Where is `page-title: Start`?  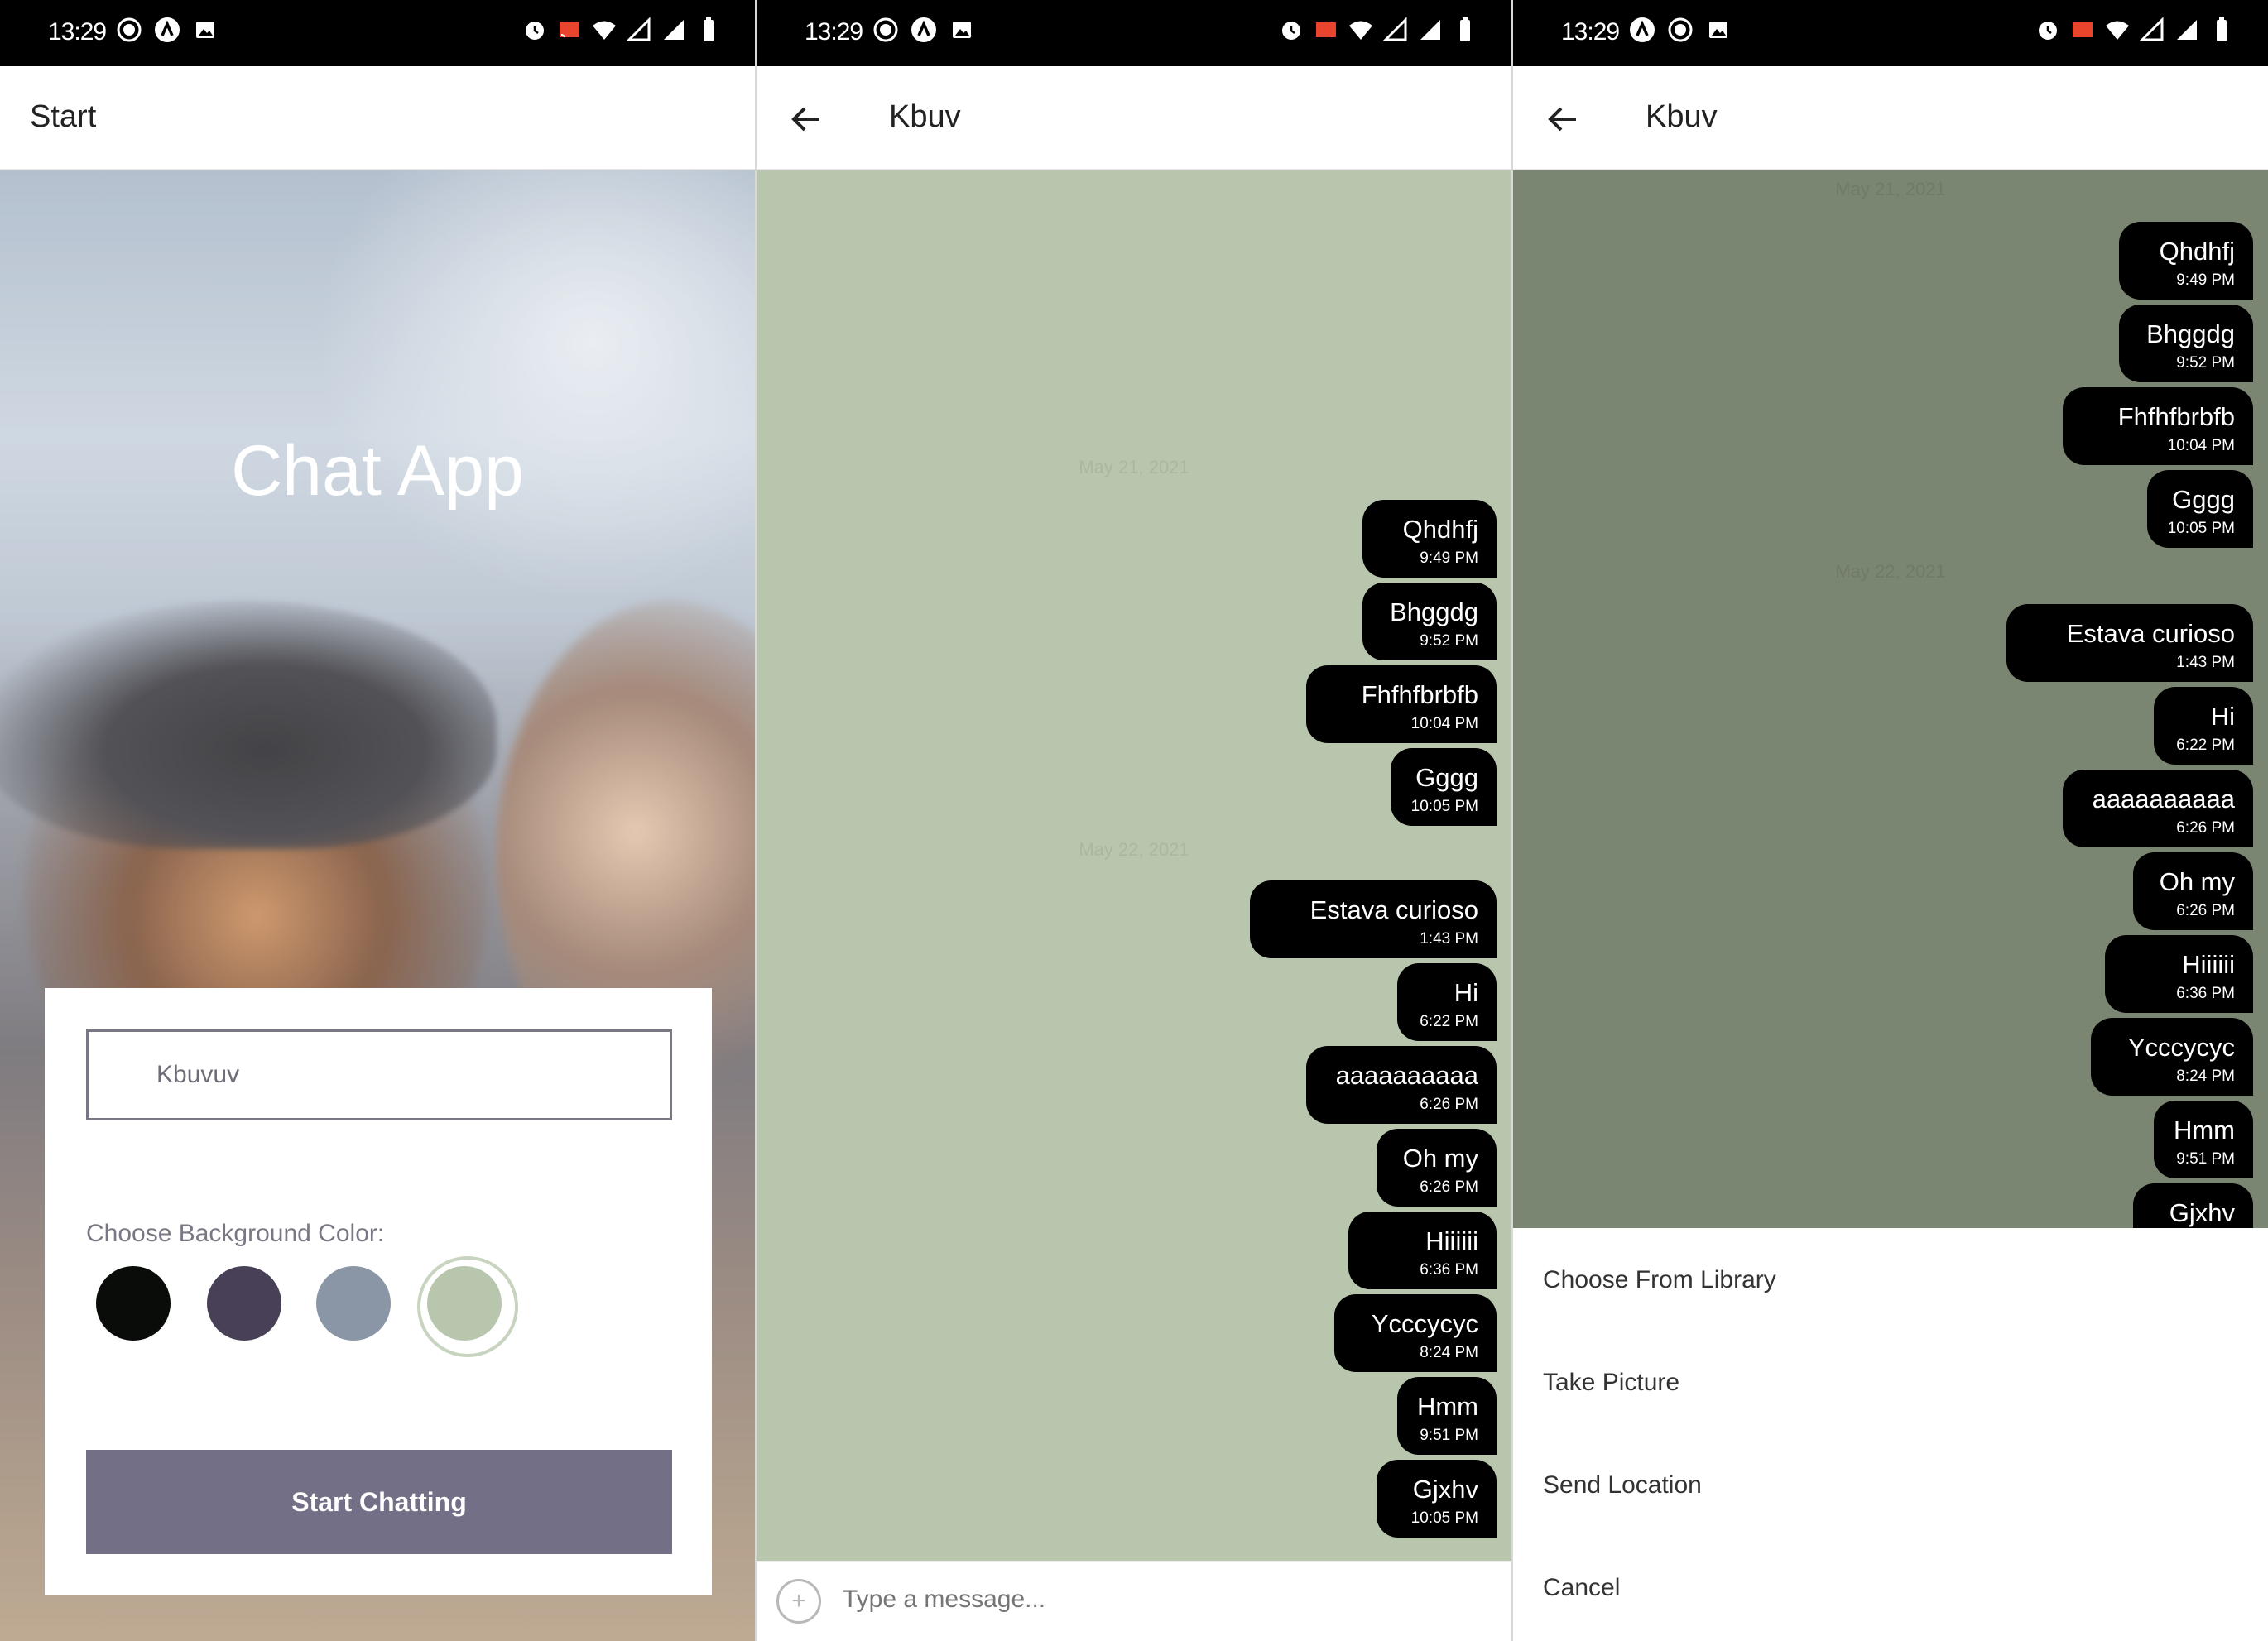
page-title: Start is located at coordinates (63, 116).